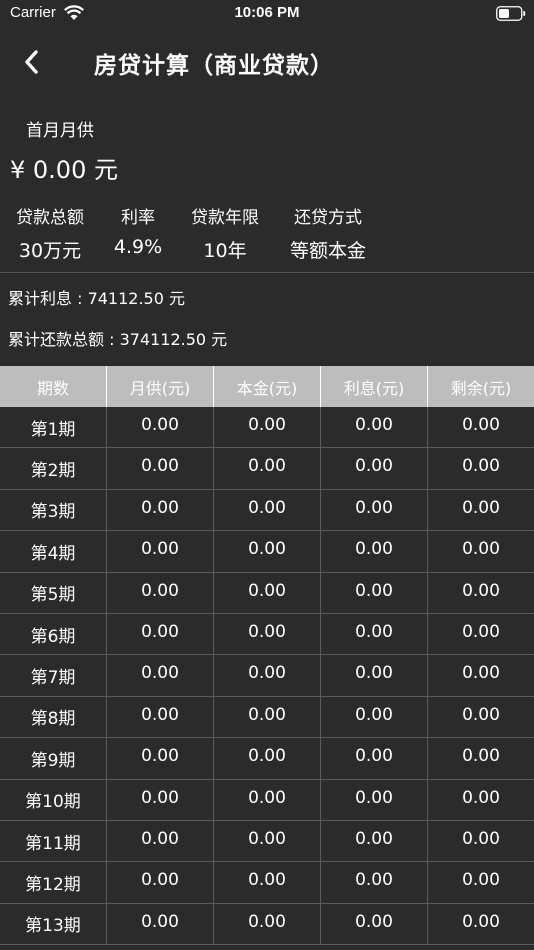  Describe the element at coordinates (60, 131) in the screenshot. I see `first-month-label: 首月月供` at that location.